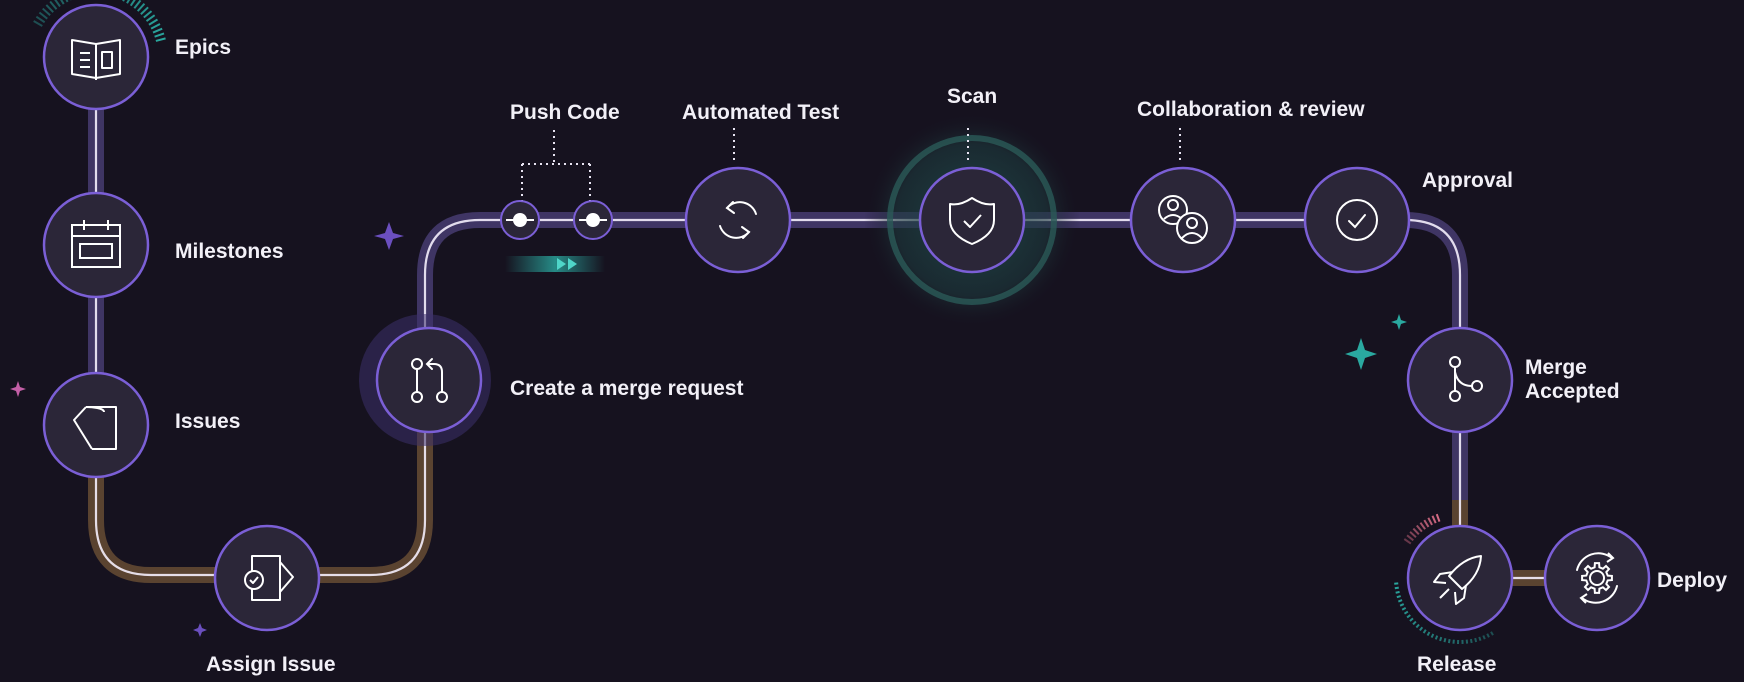 The image size is (1744, 682). Describe the element at coordinates (626, 389) in the screenshot. I see `merge-request-label: Create a merge request` at that location.